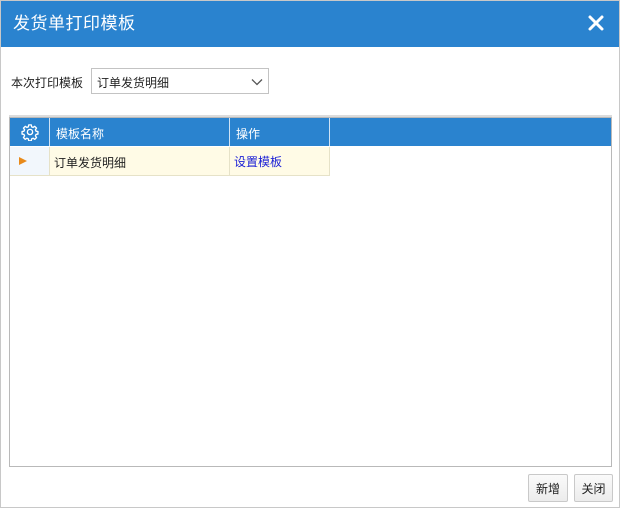 This screenshot has width=620, height=508. I want to click on row-indicator-cell, so click(30, 161).